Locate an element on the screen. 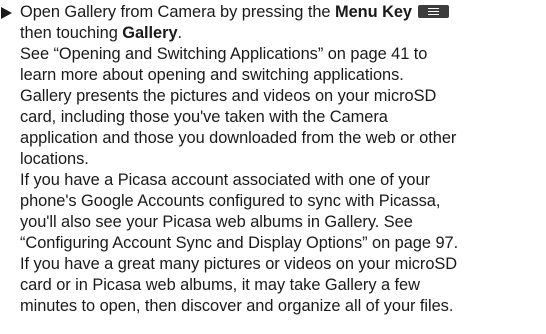 The image size is (546, 334). menu-lines-glyph is located at coordinates (433, 11).